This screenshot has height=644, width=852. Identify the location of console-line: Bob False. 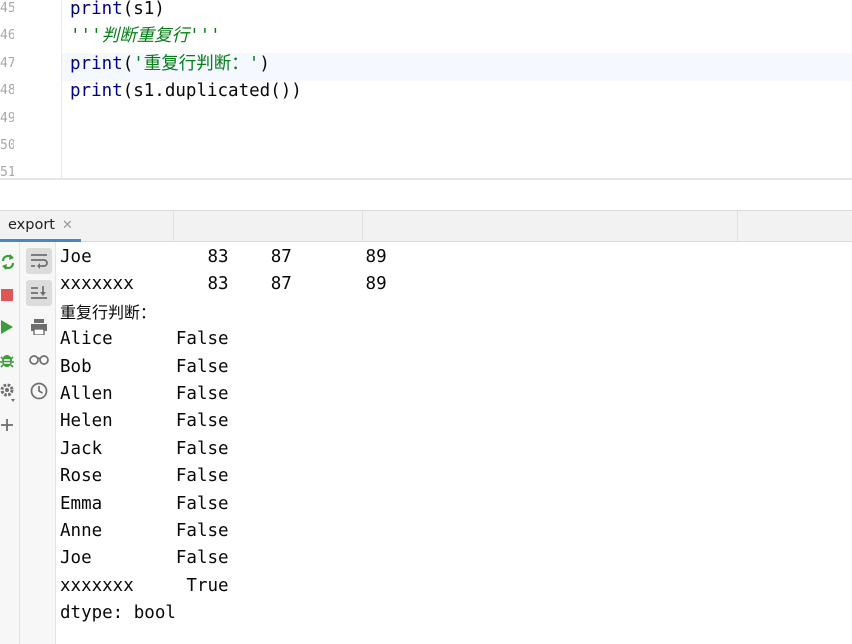
(144, 366).